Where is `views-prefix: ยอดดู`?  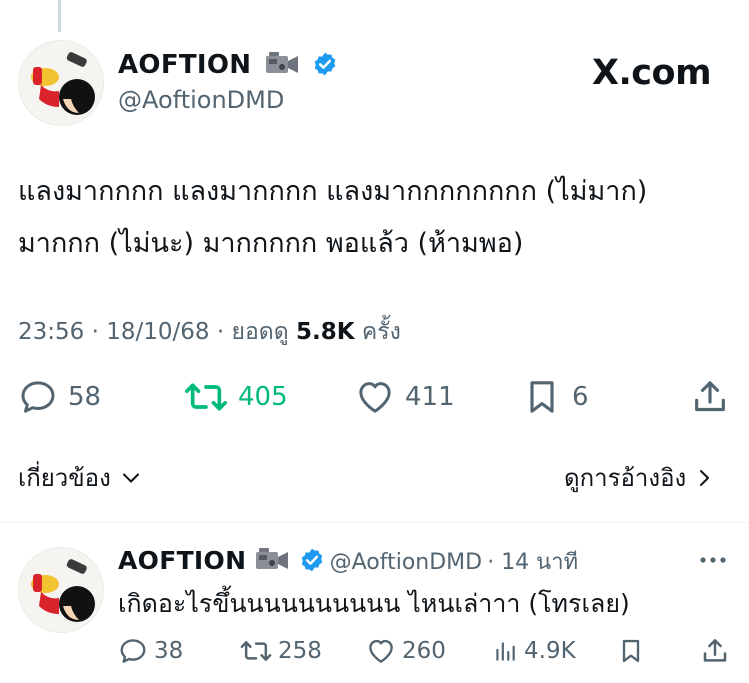
views-prefix: ยอดดู is located at coordinates (260, 332).